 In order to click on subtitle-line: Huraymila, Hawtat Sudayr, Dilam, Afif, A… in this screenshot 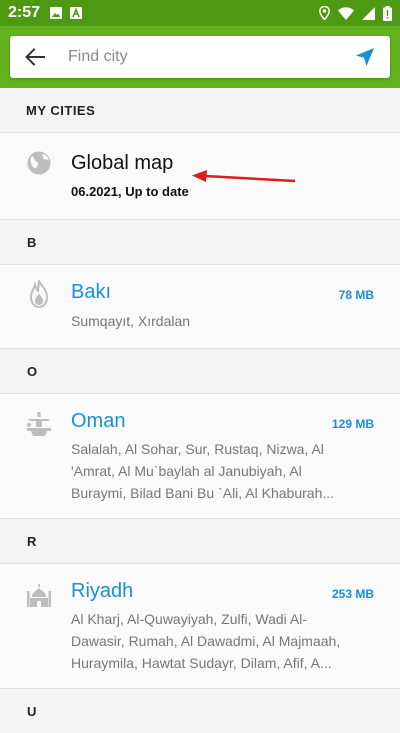, I will do `click(201, 663)`.